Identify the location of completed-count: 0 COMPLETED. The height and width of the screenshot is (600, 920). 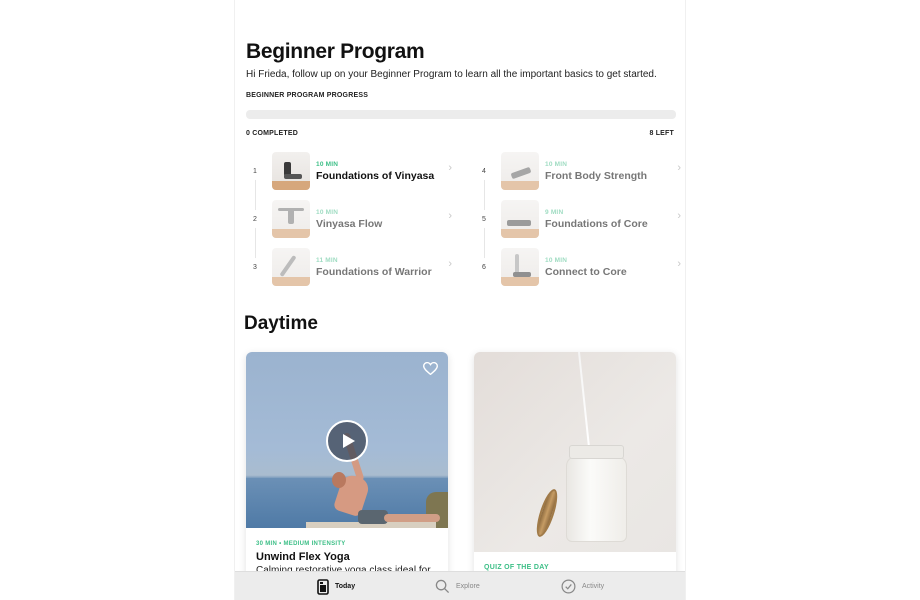
(272, 133).